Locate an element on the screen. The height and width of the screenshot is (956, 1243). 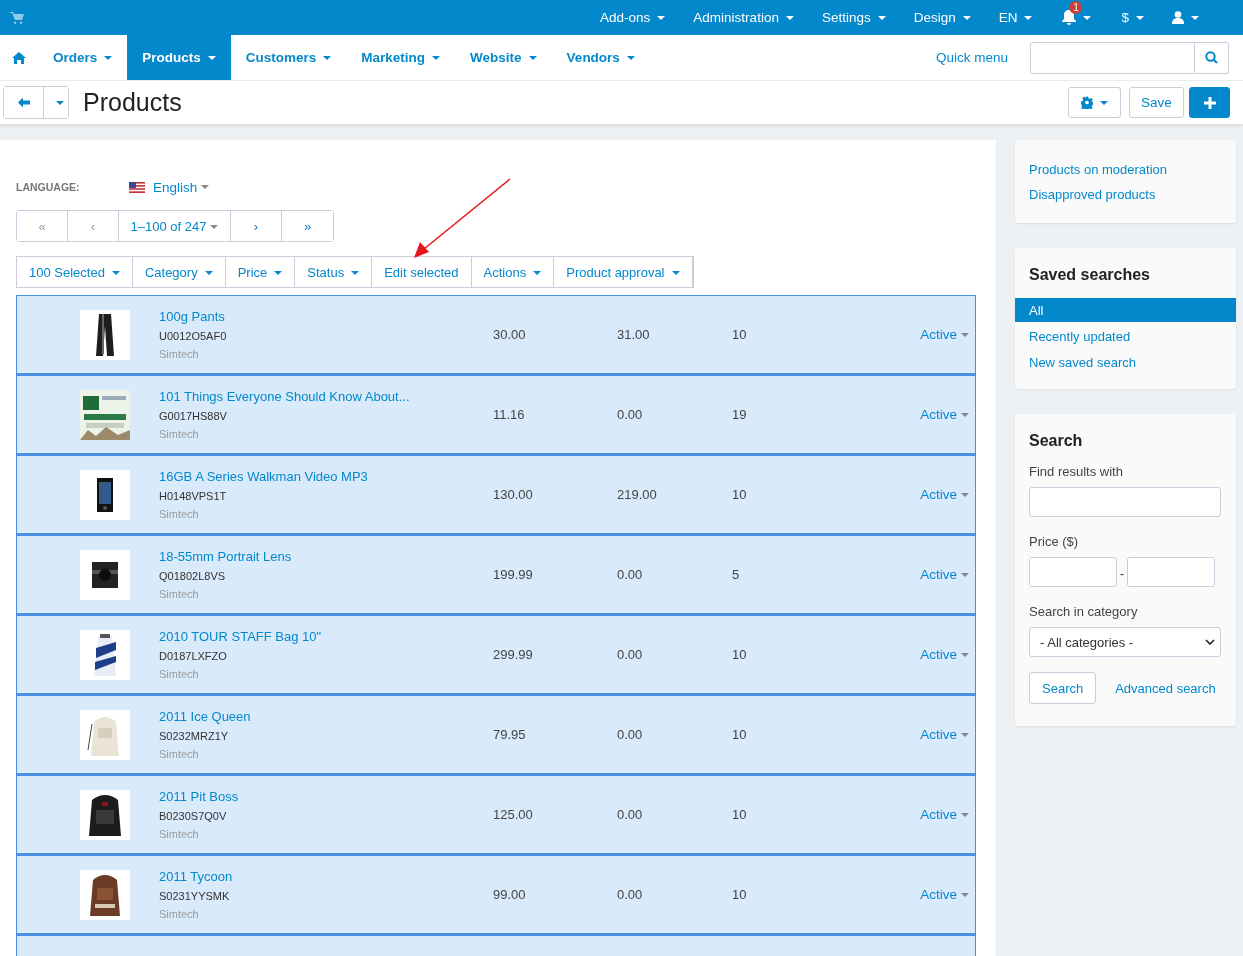
price-cell-text: 130.00 is located at coordinates (513, 494).